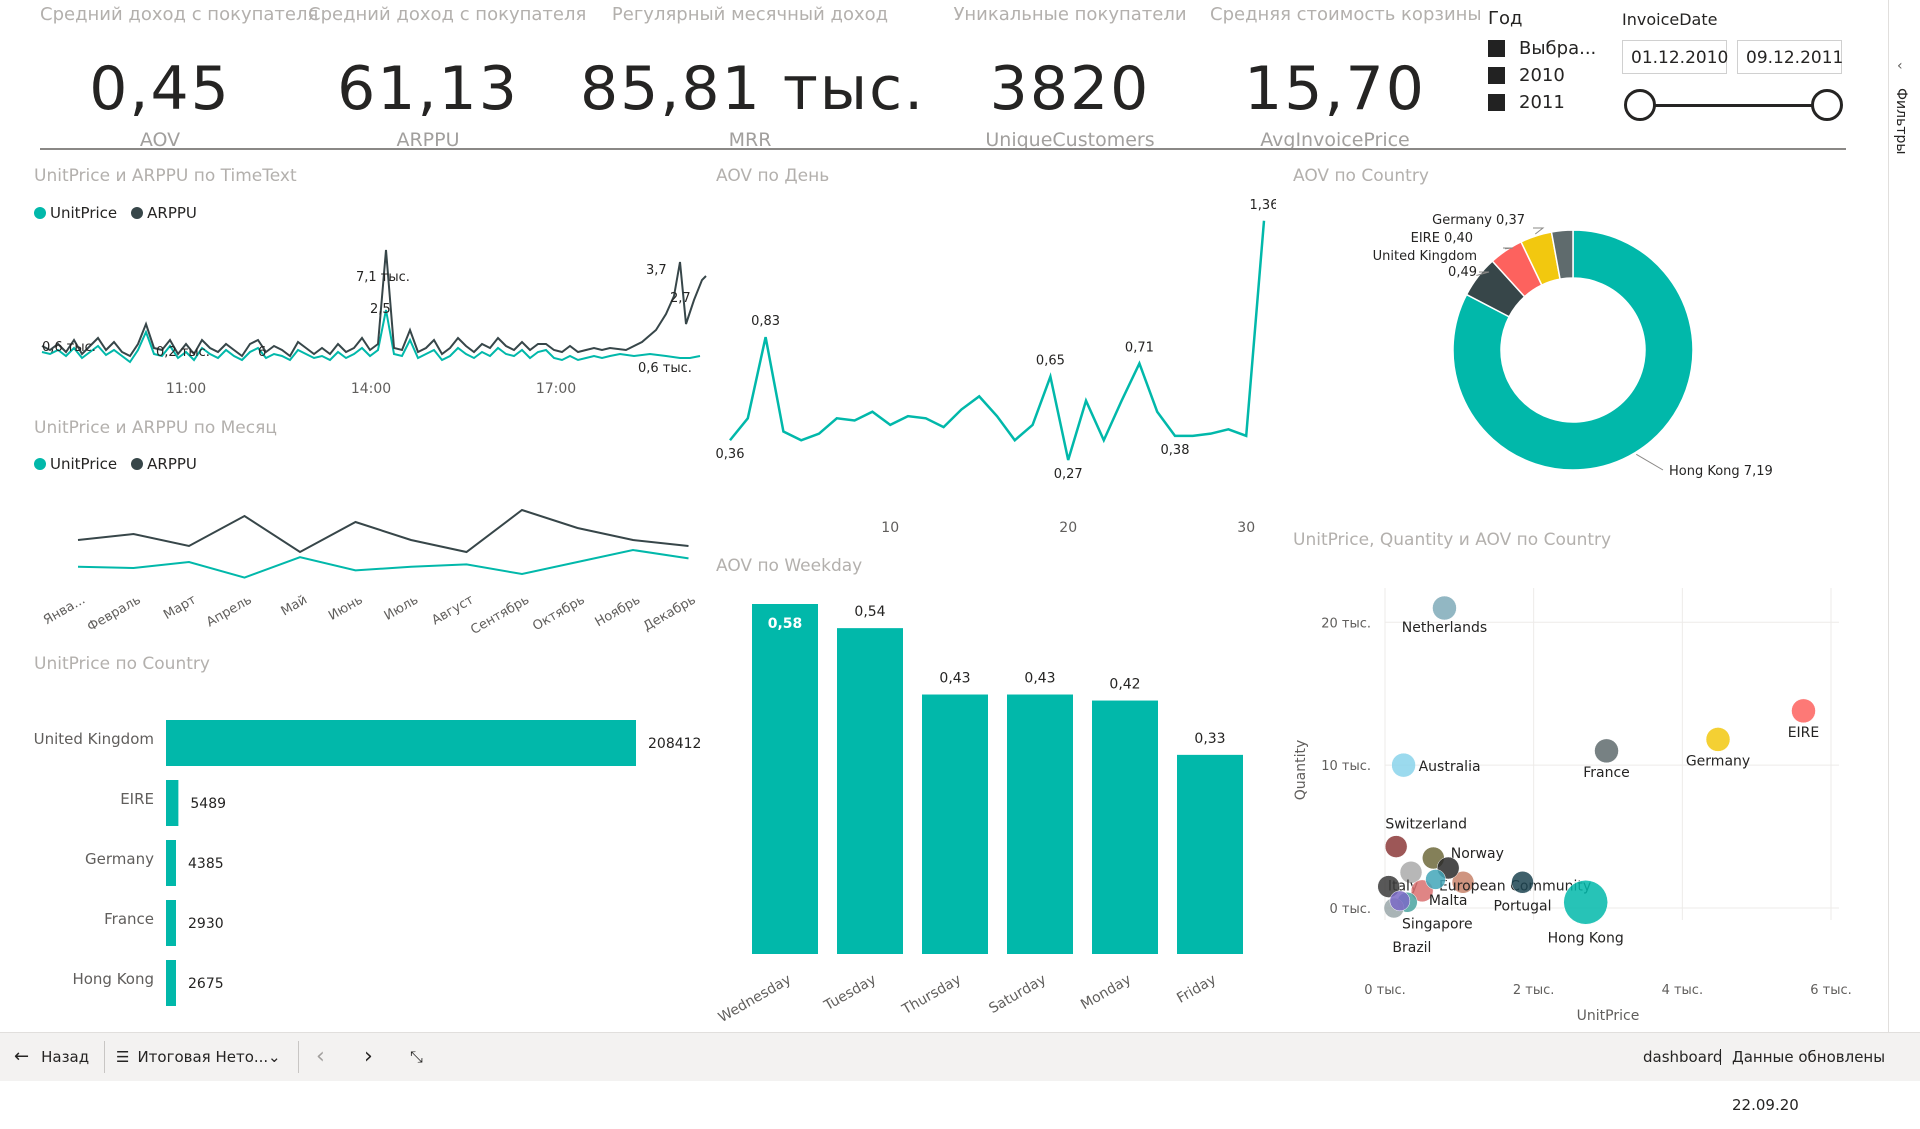 The image size is (1920, 1129). What do you see at coordinates (1124, 685) in the screenshot?
I see `weekday-data-label: 0,42` at bounding box center [1124, 685].